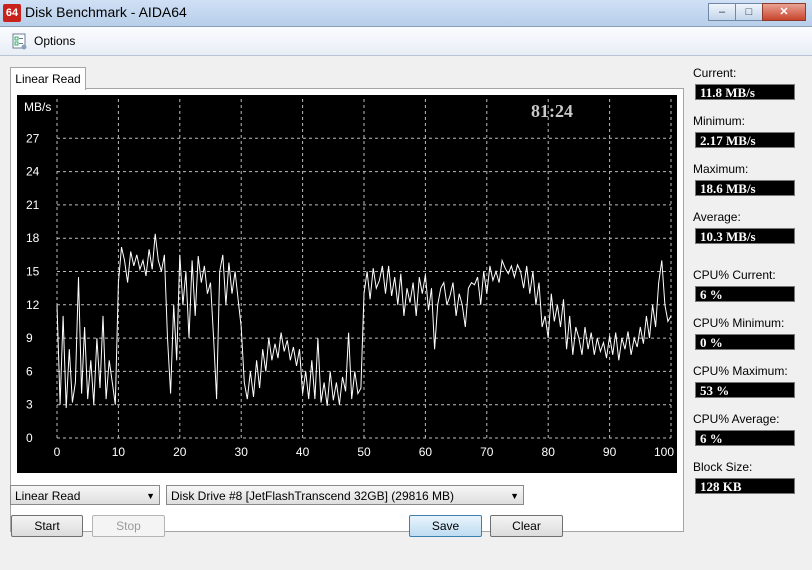  Describe the element at coordinates (745, 236) in the screenshot. I see `stat-value: 10.3 MB/s` at that location.